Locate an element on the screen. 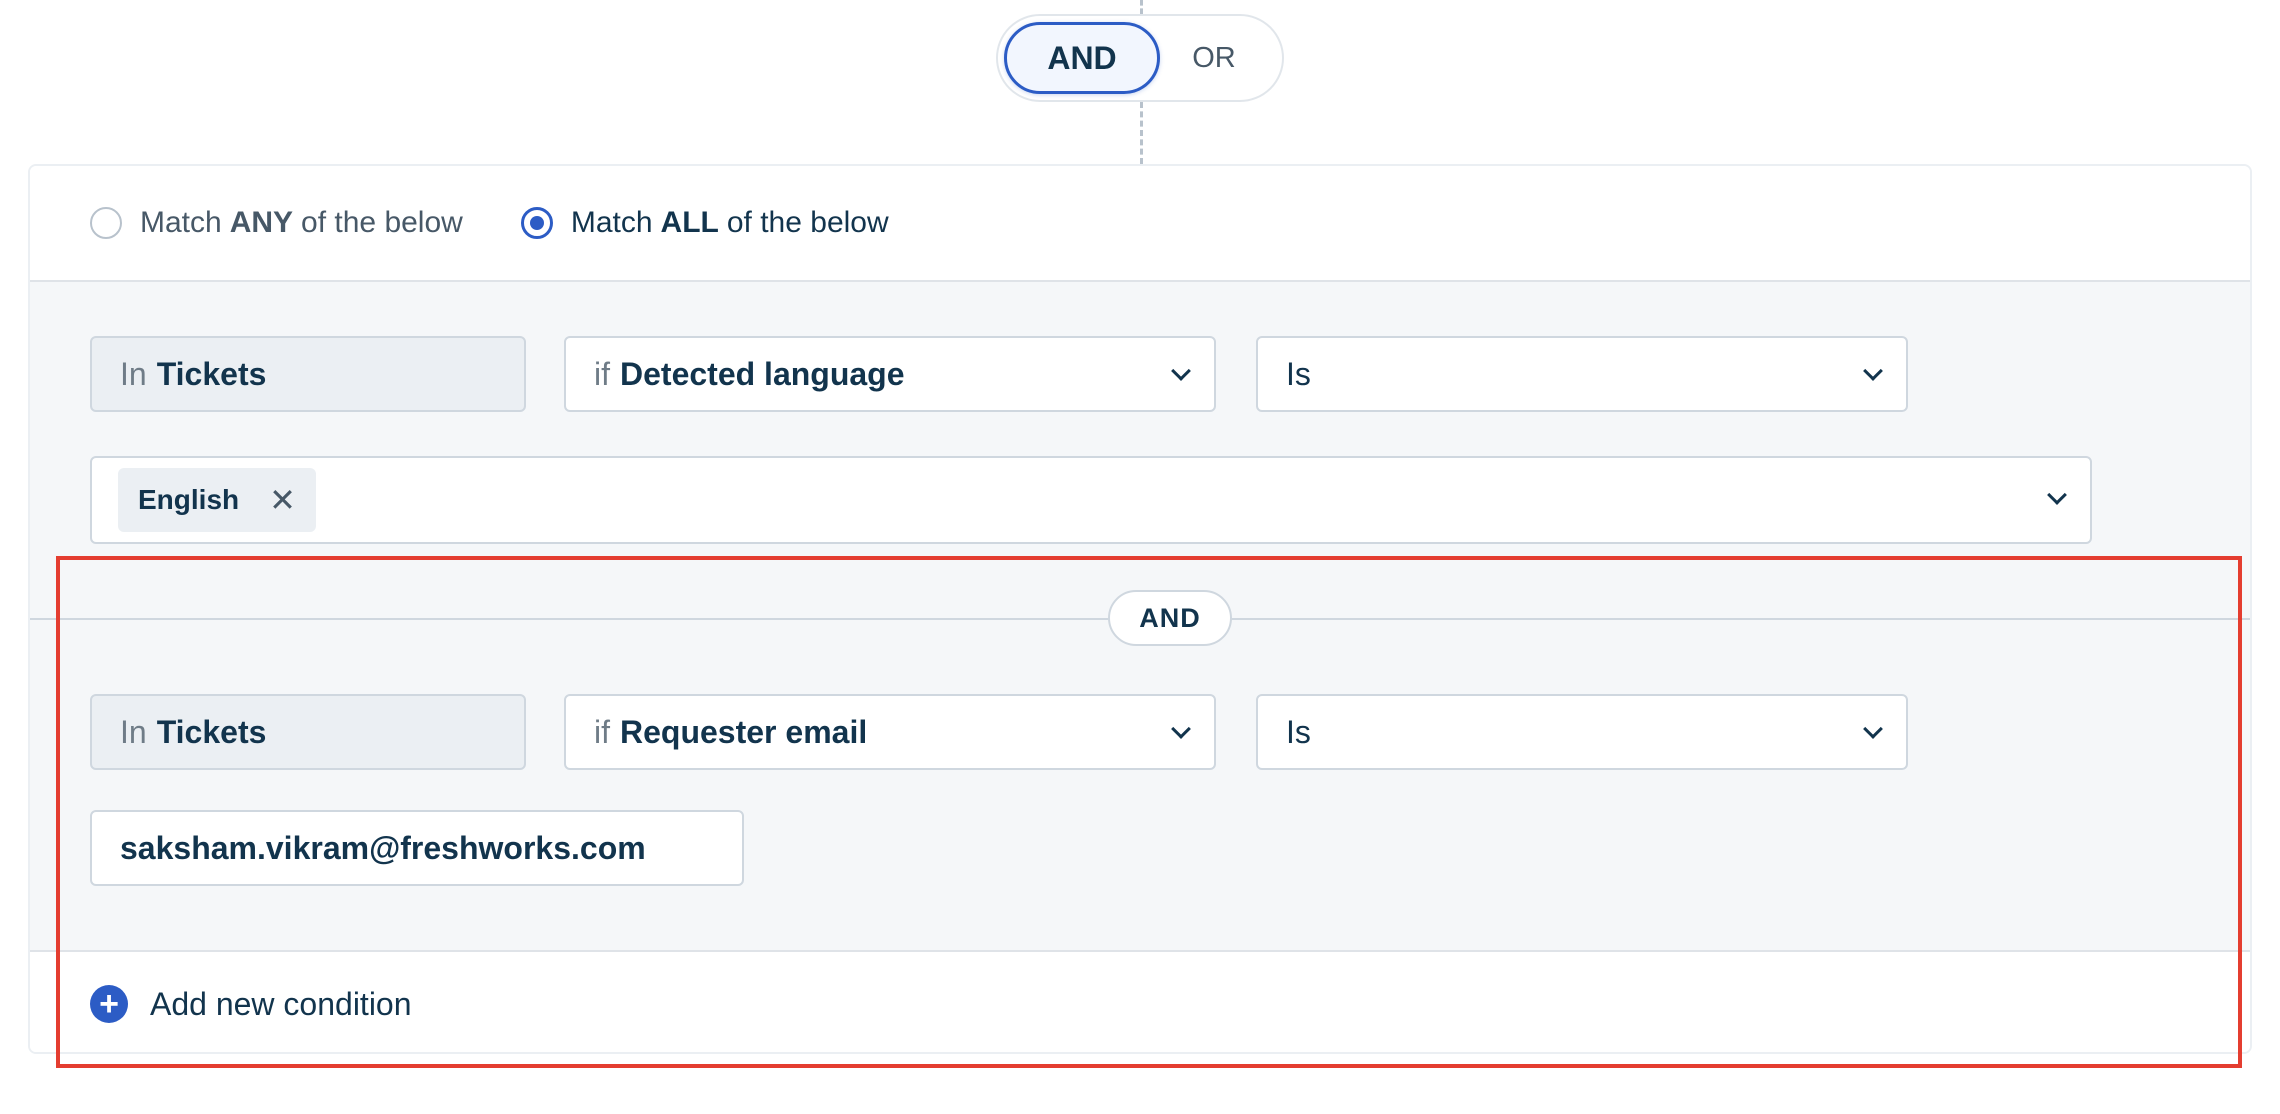 The image size is (2280, 1114). connector-line-top is located at coordinates (1141, 7).